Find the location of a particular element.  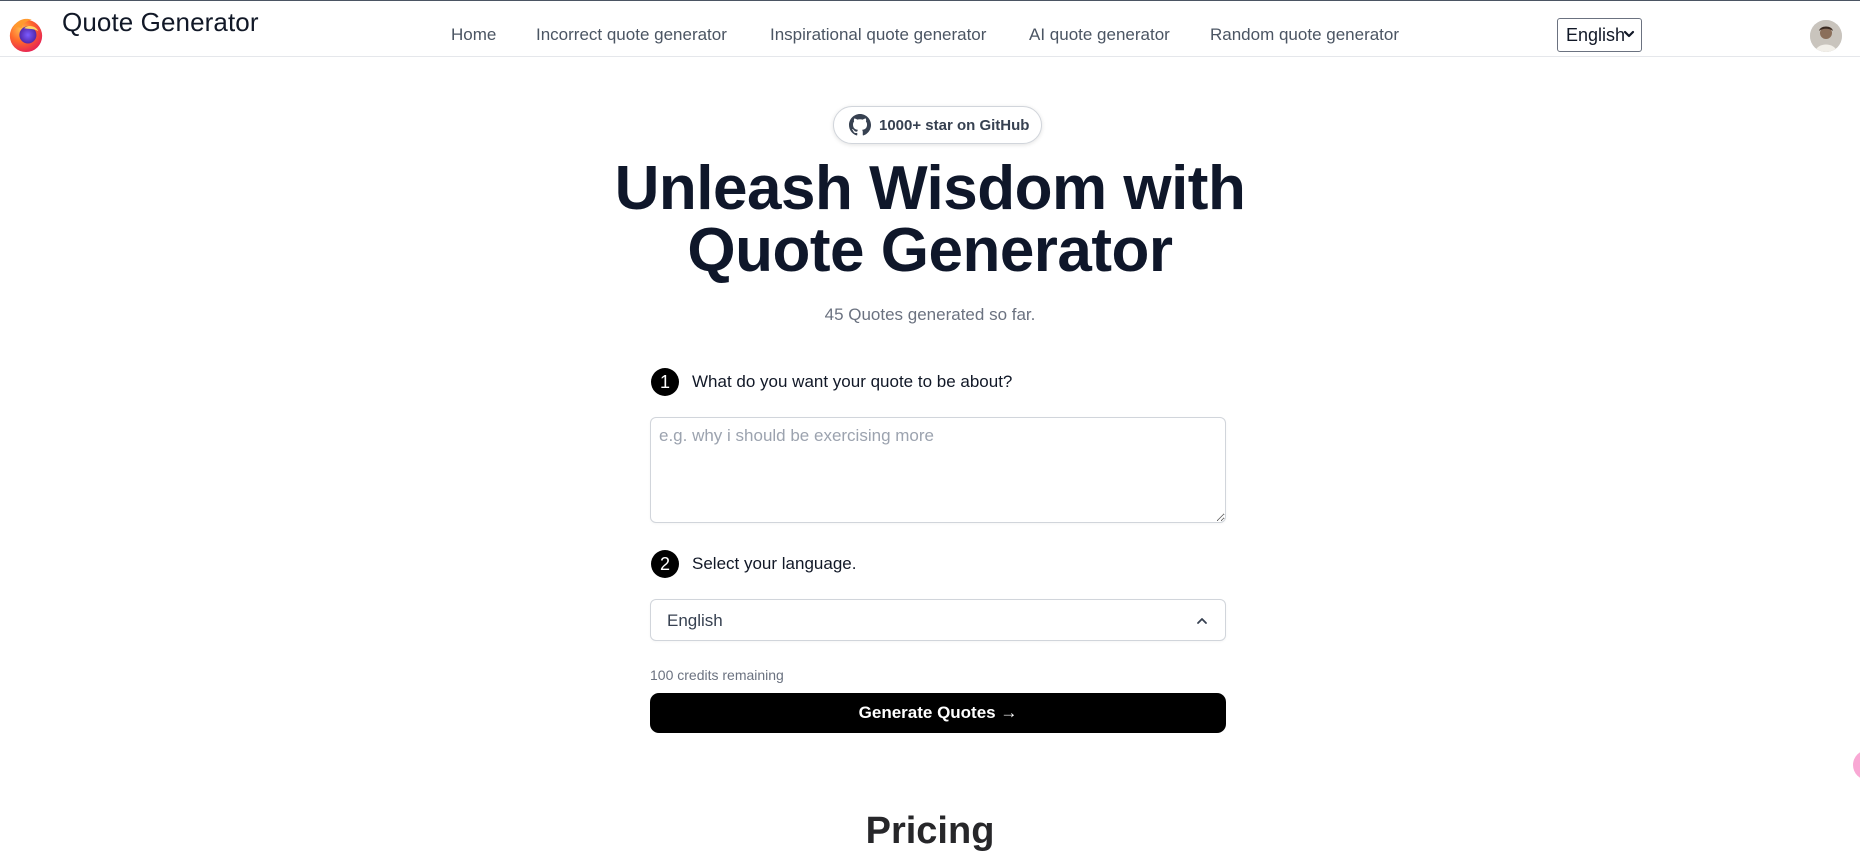

step-2-number: 2 is located at coordinates (665, 564).